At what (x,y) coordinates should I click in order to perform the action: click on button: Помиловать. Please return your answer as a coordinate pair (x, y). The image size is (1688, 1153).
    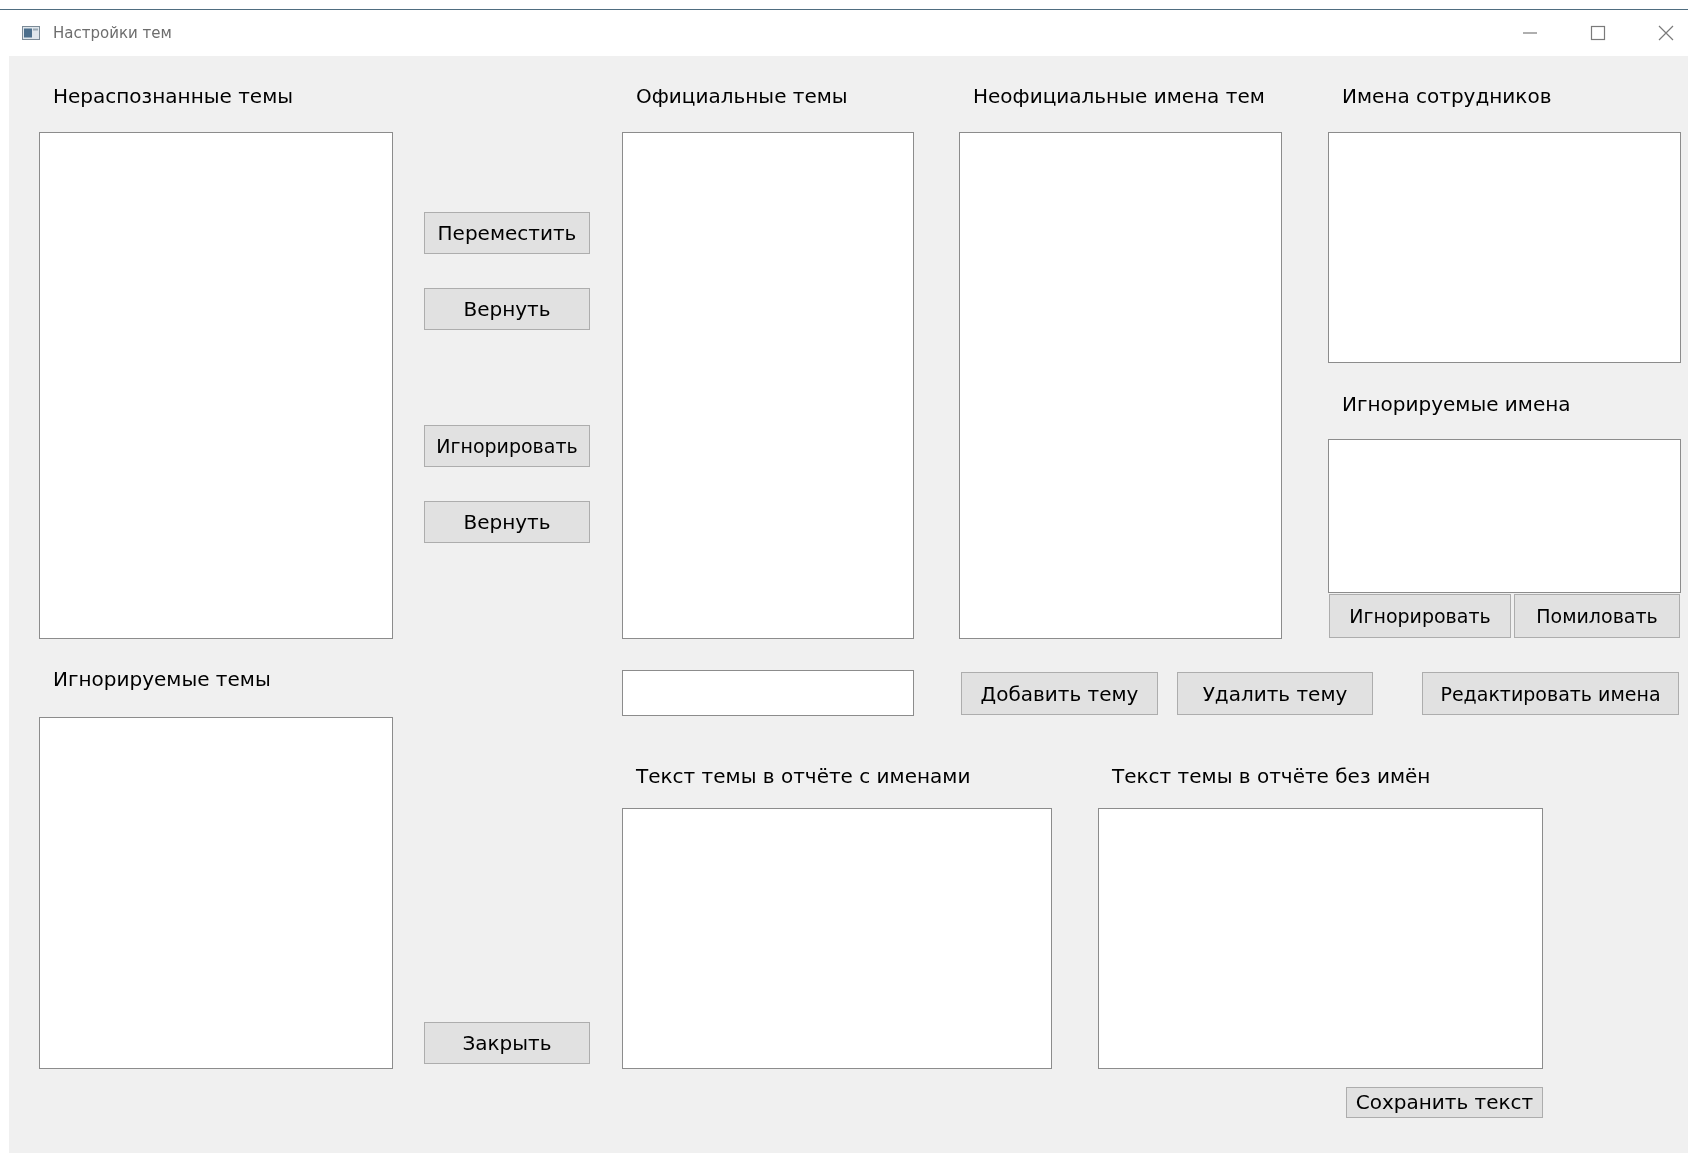
    Looking at the image, I should click on (1597, 616).